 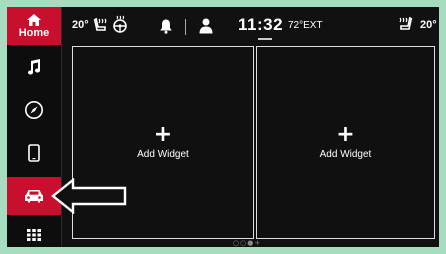 I want to click on sidebar-item-navigation, so click(x=34, y=110).